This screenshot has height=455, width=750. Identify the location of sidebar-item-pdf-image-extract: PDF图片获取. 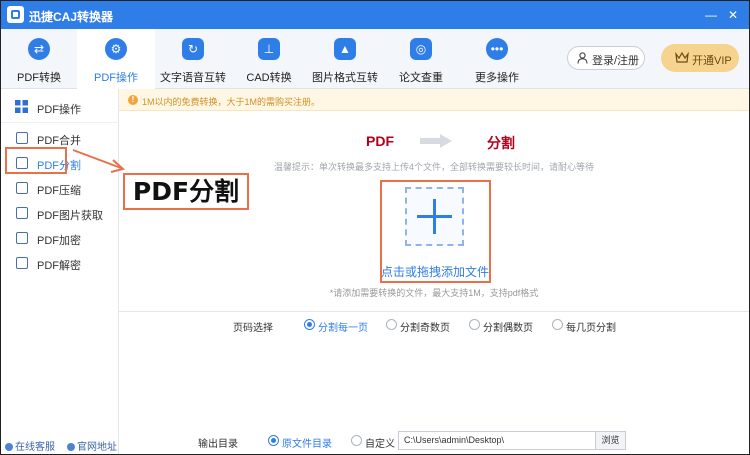
(60, 213).